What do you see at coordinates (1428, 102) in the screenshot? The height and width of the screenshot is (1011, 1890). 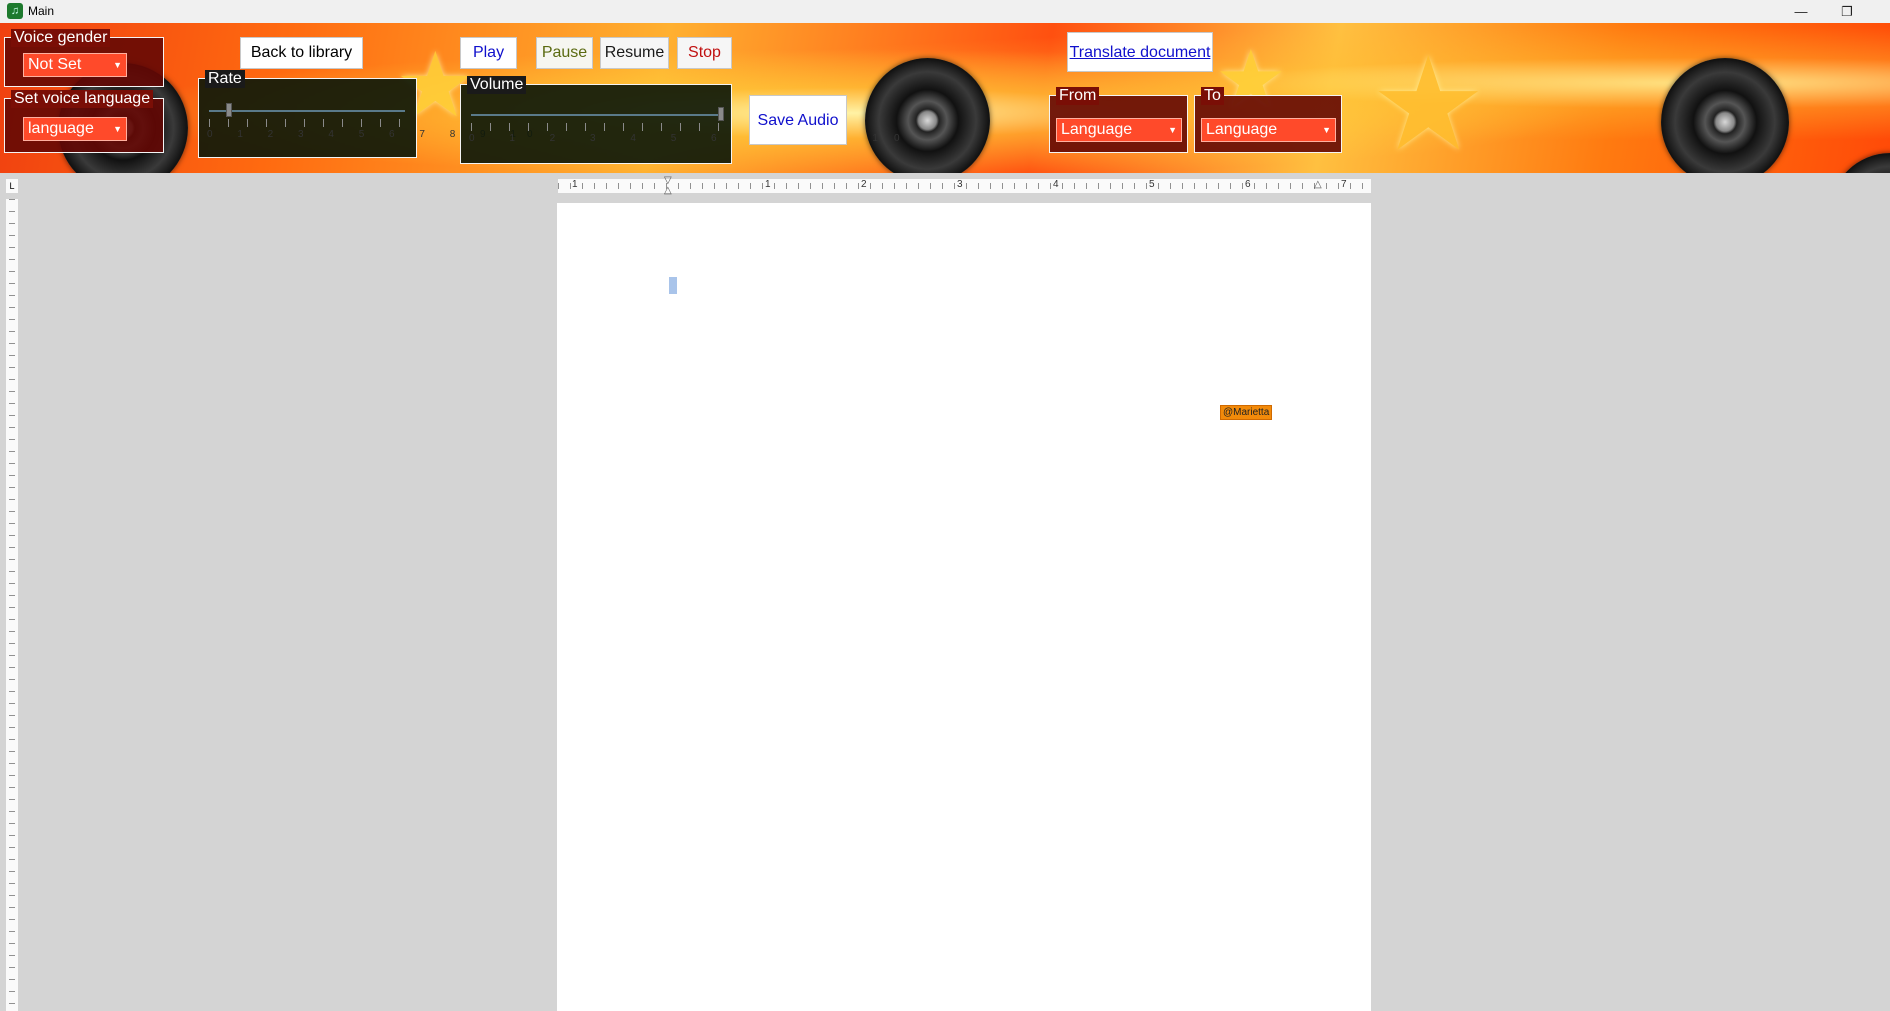 I see `star-decoration-icon: ★` at bounding box center [1428, 102].